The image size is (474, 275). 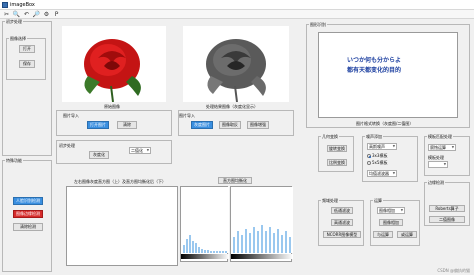 I want to click on canvas-text-line1: いつか何も分からよ, so click(x=374, y=60).